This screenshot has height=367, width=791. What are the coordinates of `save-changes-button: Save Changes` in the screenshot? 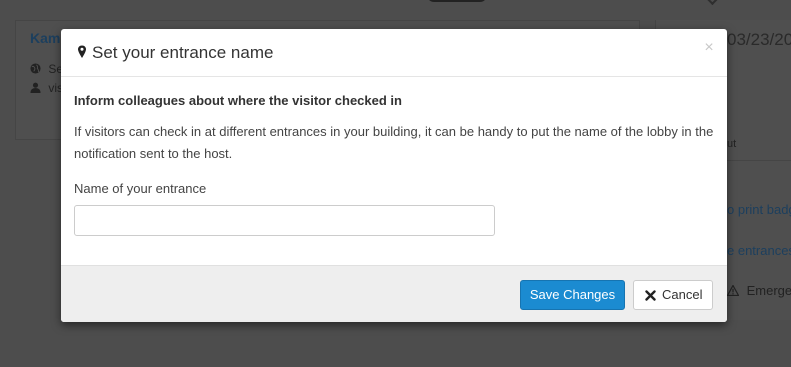 It's located at (572, 295).